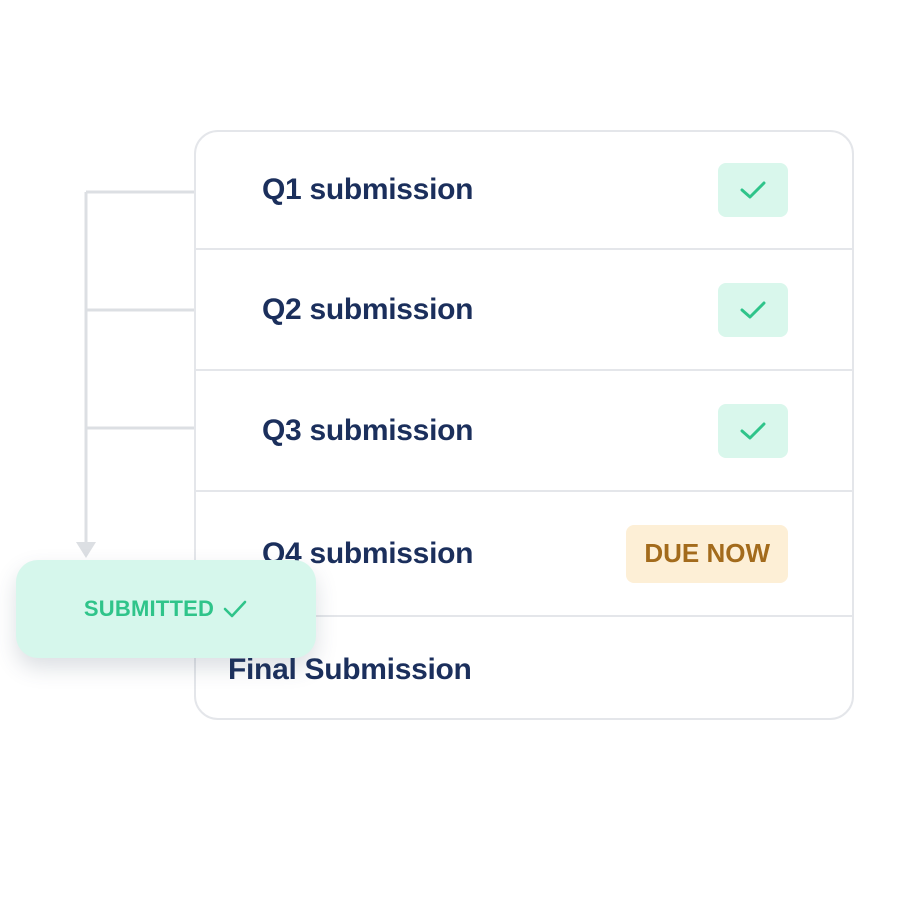 This screenshot has height=900, width=900. What do you see at coordinates (707, 553) in the screenshot?
I see `status-badge-due: DUE NOW` at bounding box center [707, 553].